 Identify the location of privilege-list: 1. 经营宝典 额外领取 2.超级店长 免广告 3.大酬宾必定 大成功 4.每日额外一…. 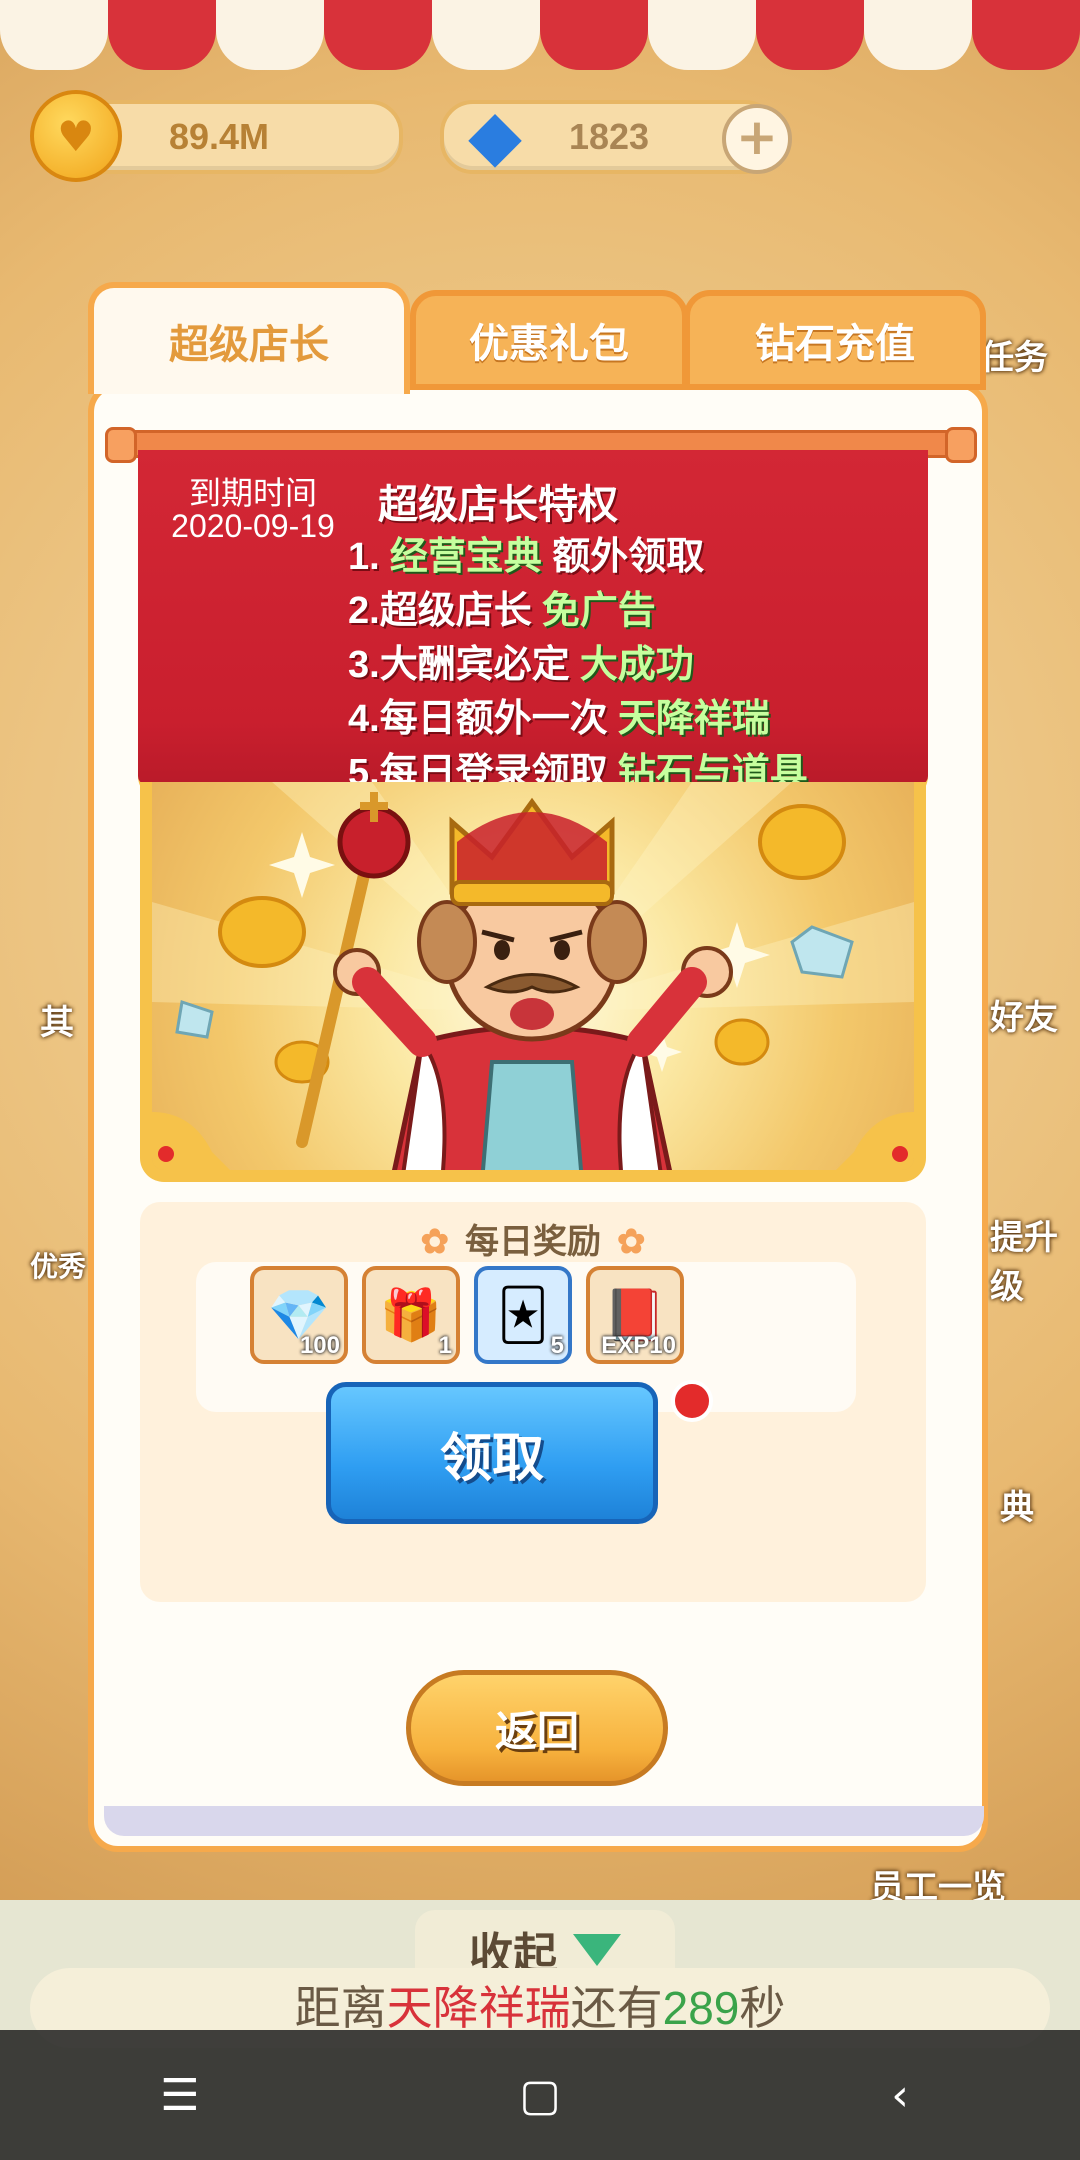
(578, 665).